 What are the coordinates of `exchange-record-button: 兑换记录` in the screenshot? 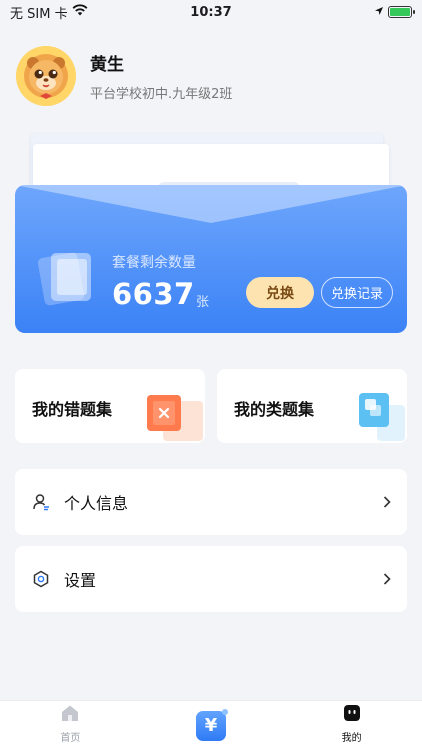 It's located at (357, 292).